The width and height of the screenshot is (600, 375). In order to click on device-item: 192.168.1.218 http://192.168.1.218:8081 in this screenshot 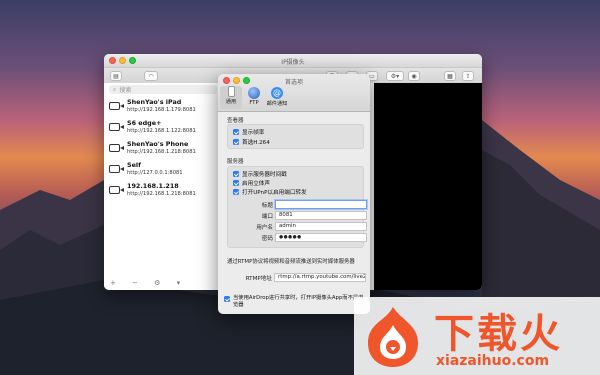, I will do `click(163, 192)`.